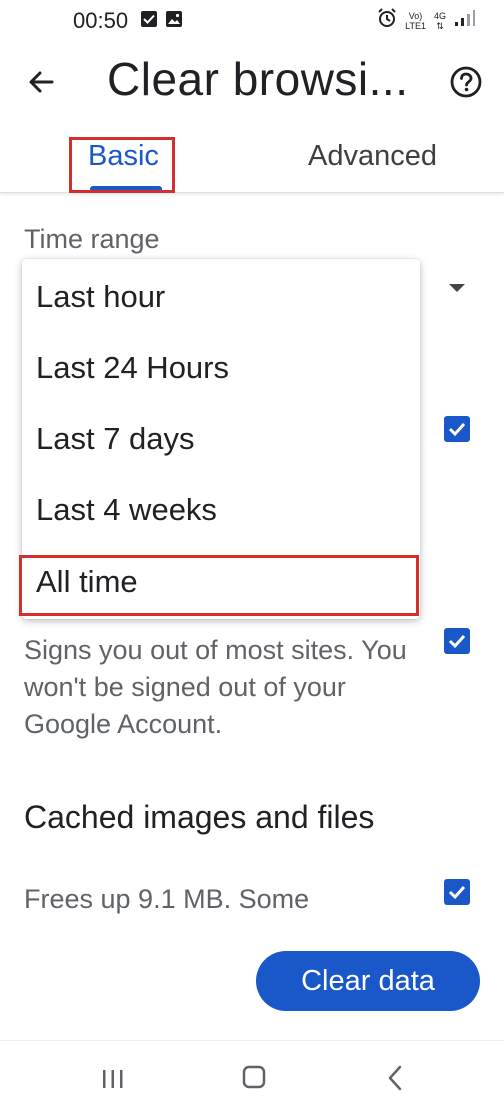 The image size is (504, 1113). What do you see at coordinates (440, 25) in the screenshot?
I see `data-arrows-icon: ⇅` at bounding box center [440, 25].